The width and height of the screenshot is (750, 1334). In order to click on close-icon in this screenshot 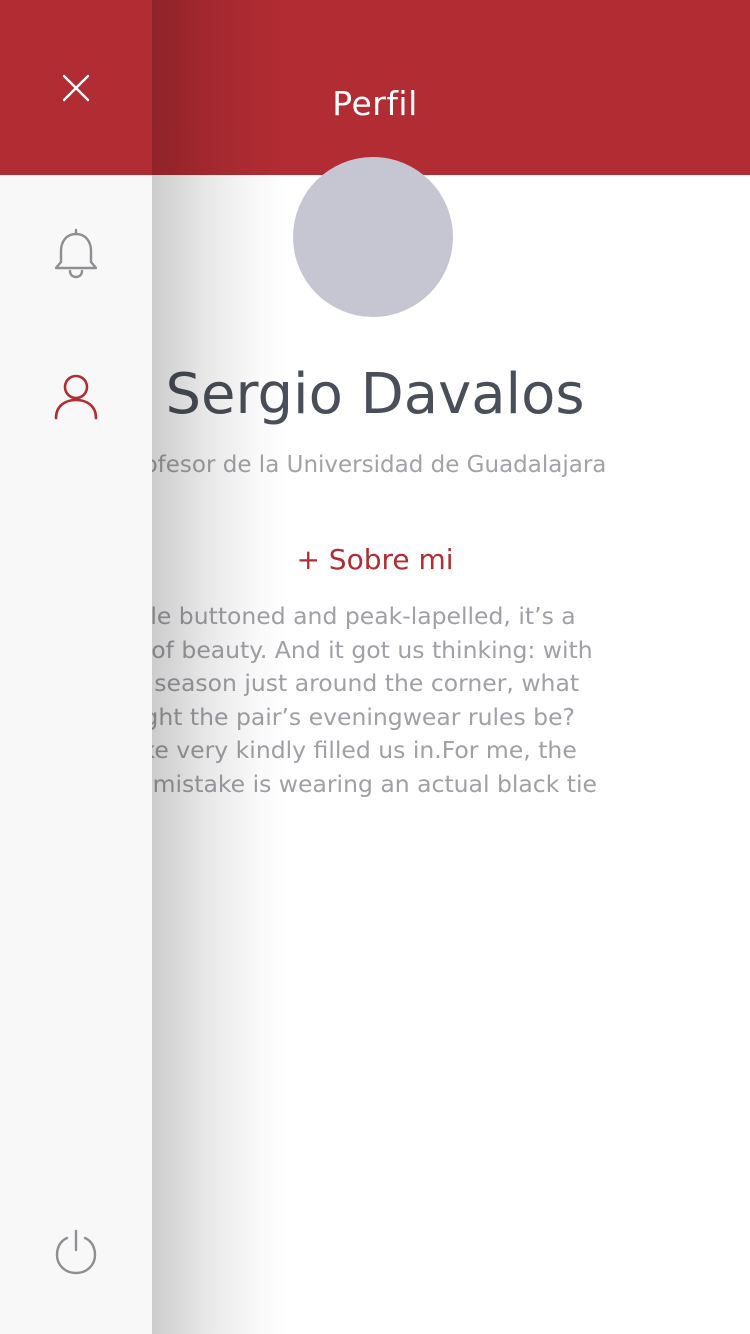, I will do `click(76, 88)`.